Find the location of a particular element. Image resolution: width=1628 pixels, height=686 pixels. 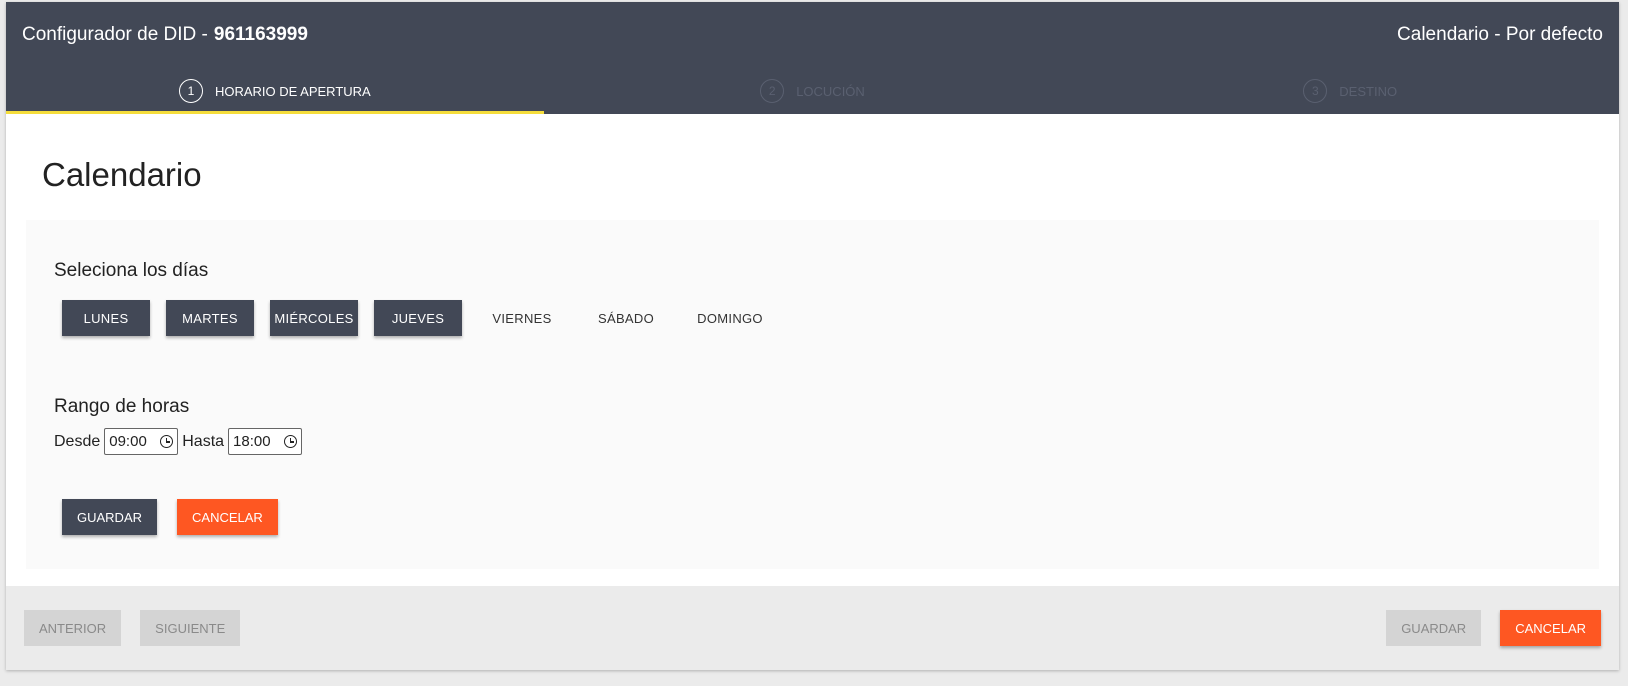

step-label: HORARIO DE APERTURA is located at coordinates (292, 91).